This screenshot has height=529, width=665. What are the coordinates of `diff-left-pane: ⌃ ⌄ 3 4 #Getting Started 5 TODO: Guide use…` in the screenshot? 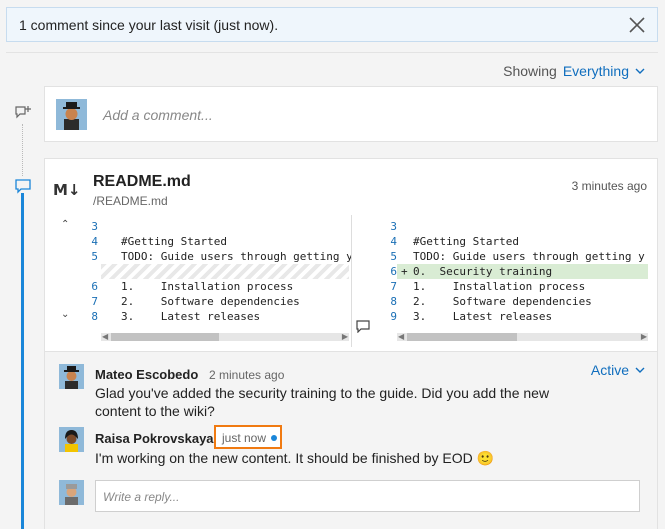 It's located at (198, 282).